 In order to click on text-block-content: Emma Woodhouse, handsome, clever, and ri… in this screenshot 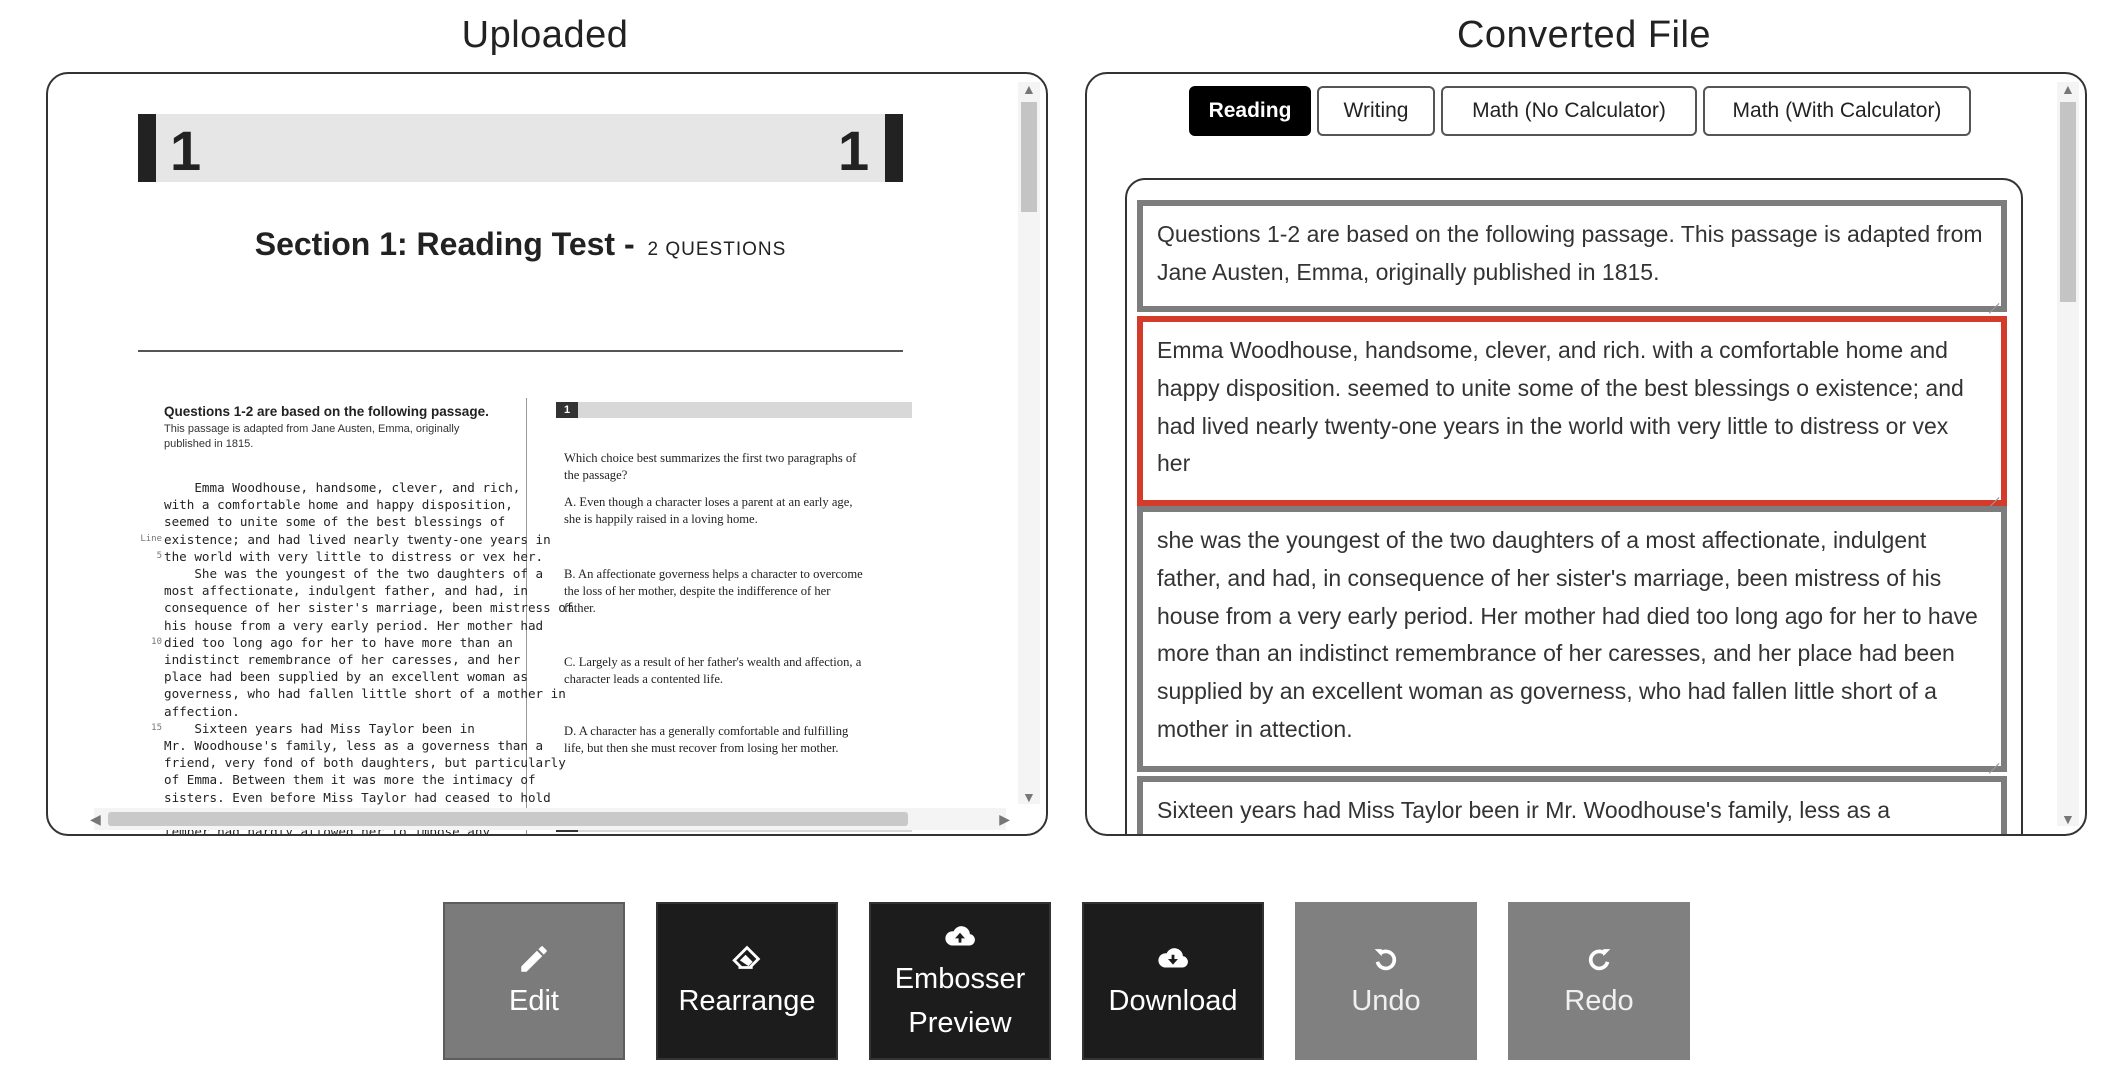, I will do `click(1560, 406)`.